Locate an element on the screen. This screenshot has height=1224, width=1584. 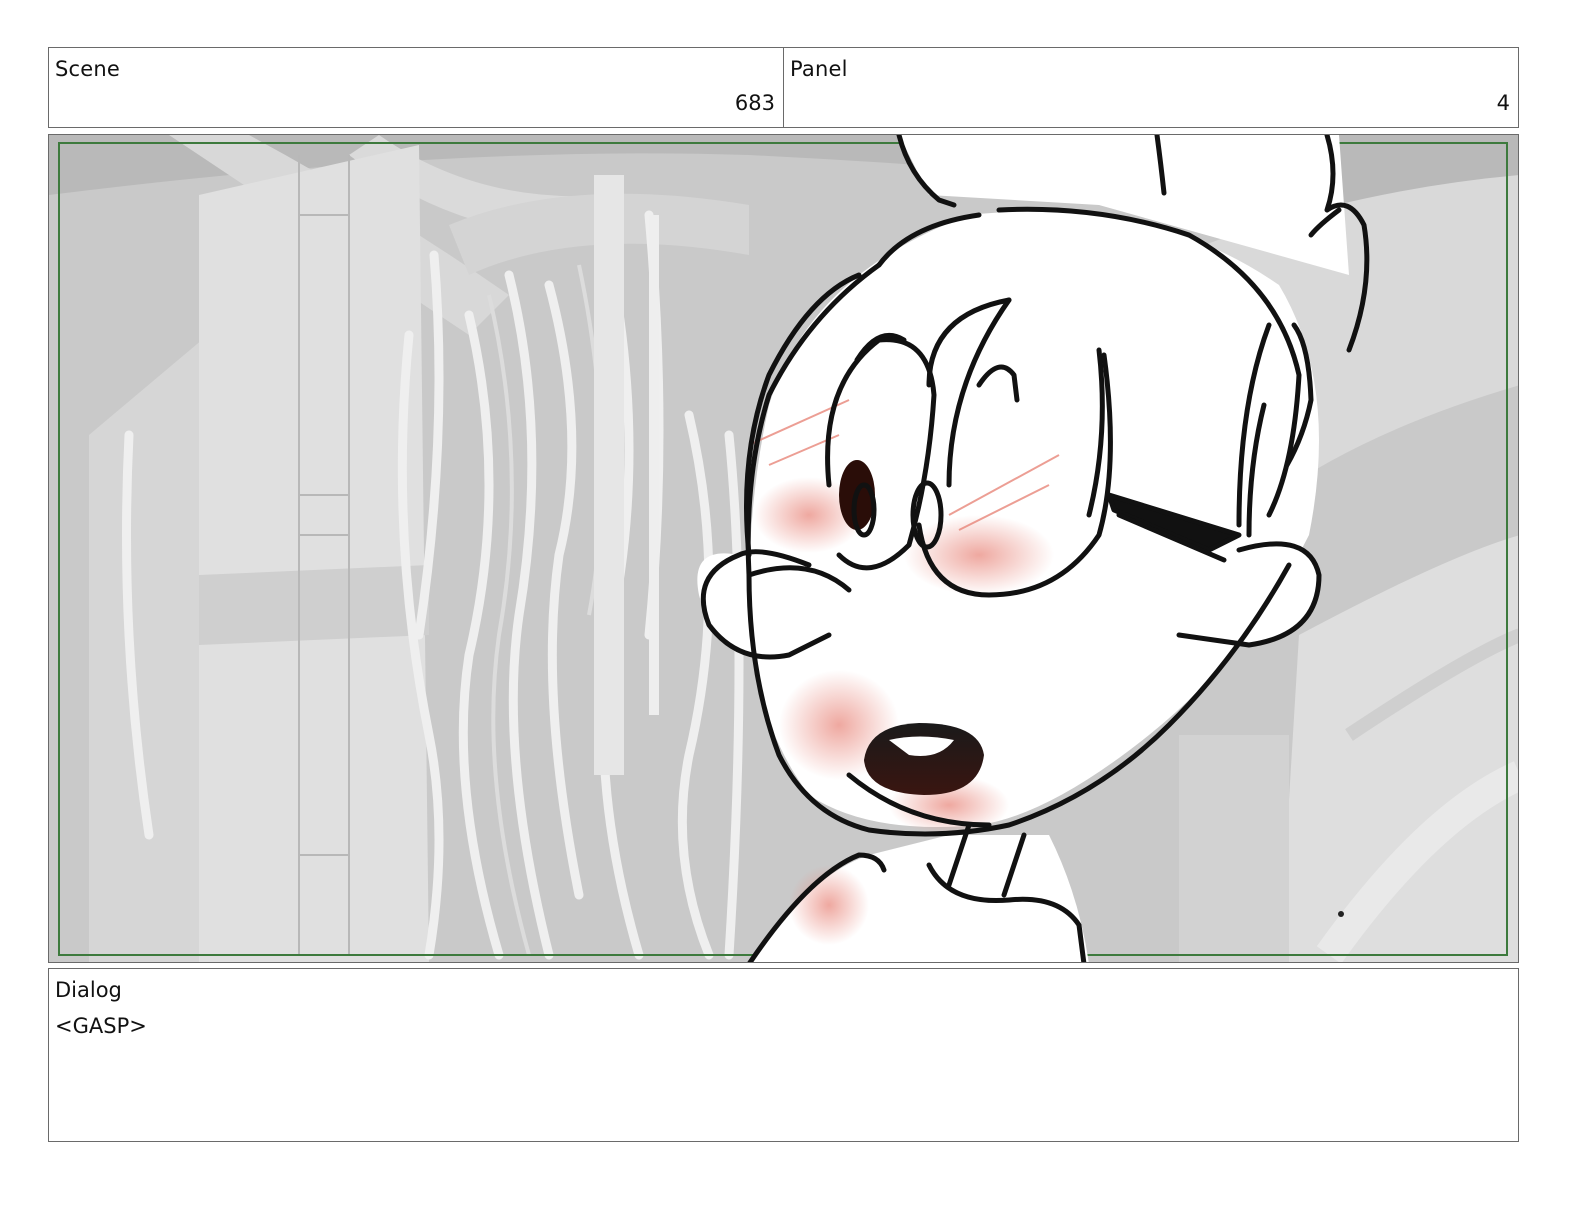
dialog-box: Dialog <GASP> is located at coordinates (783, 1055).